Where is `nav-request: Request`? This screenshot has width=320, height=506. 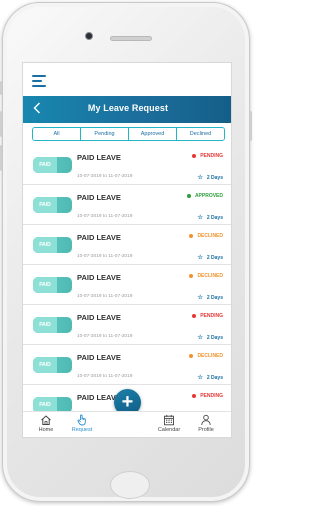 nav-request: Request is located at coordinates (82, 423).